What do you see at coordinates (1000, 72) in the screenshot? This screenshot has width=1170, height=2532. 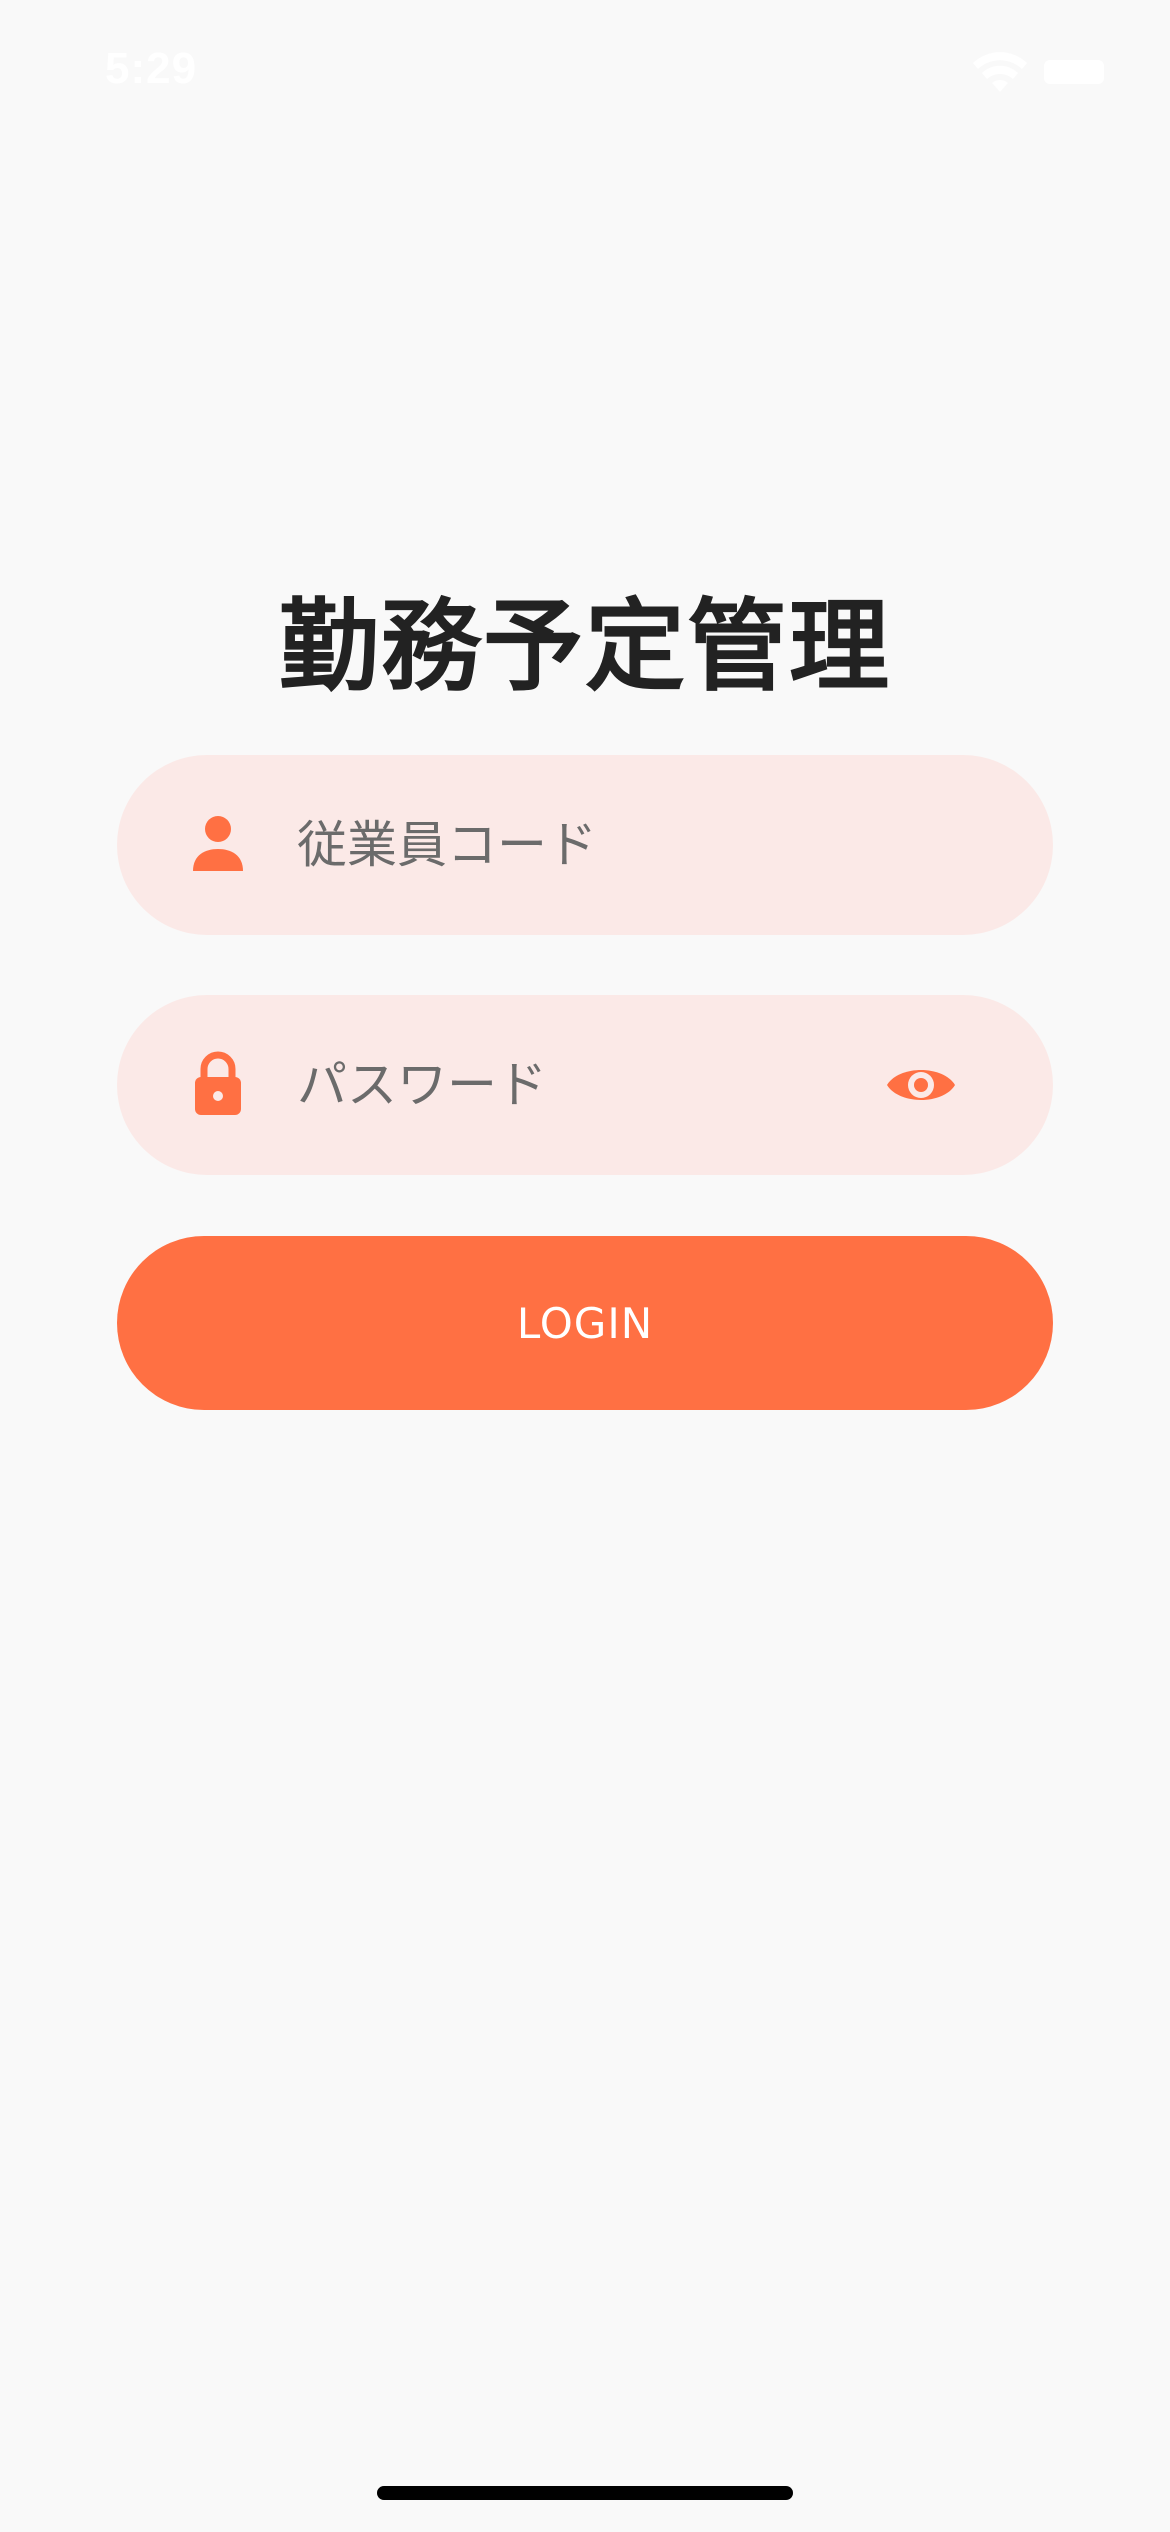 I see `wifi-icon` at bounding box center [1000, 72].